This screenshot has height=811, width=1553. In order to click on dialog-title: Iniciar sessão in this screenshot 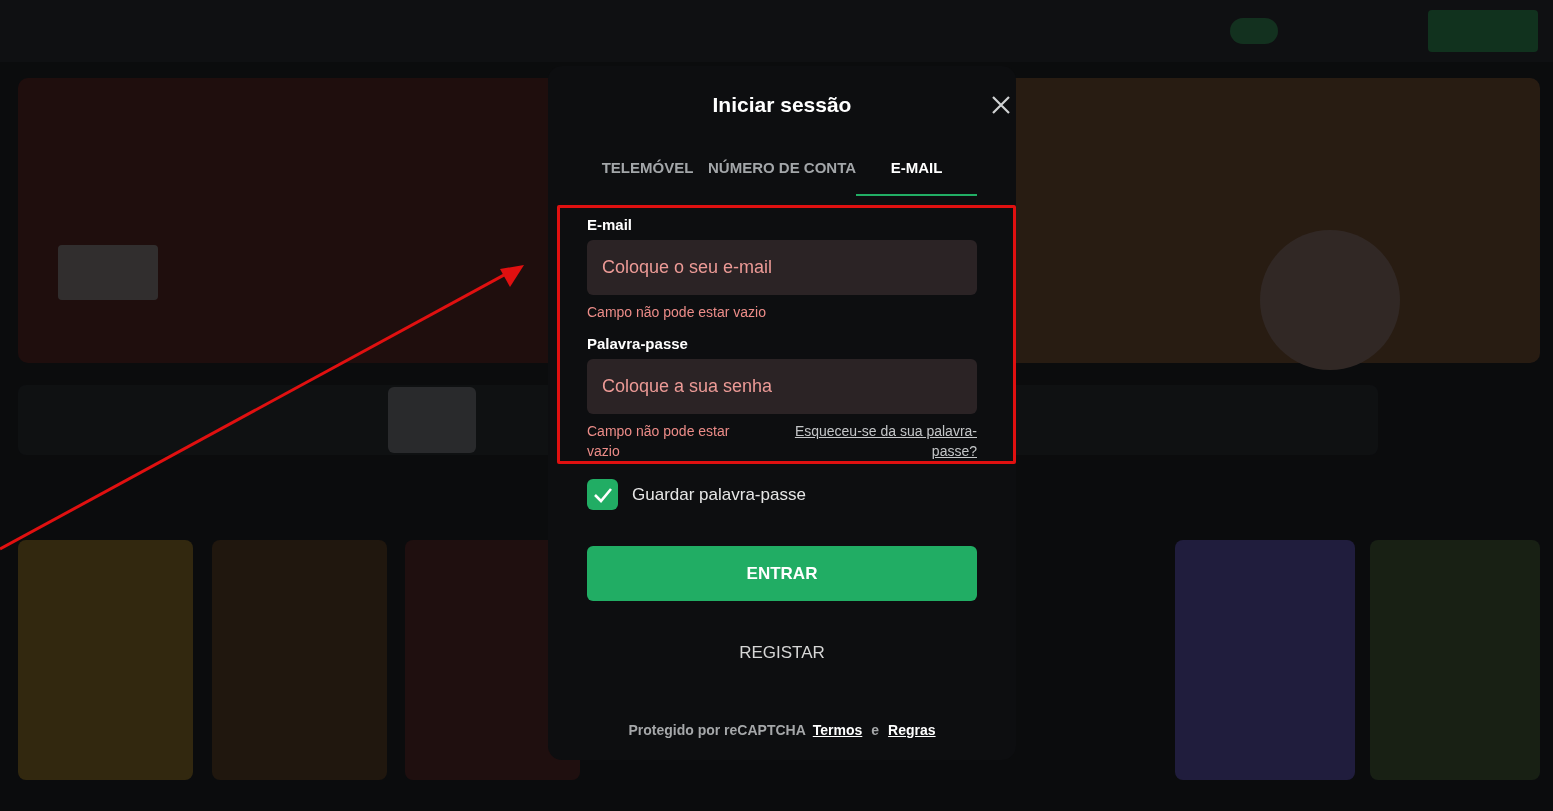, I will do `click(782, 105)`.